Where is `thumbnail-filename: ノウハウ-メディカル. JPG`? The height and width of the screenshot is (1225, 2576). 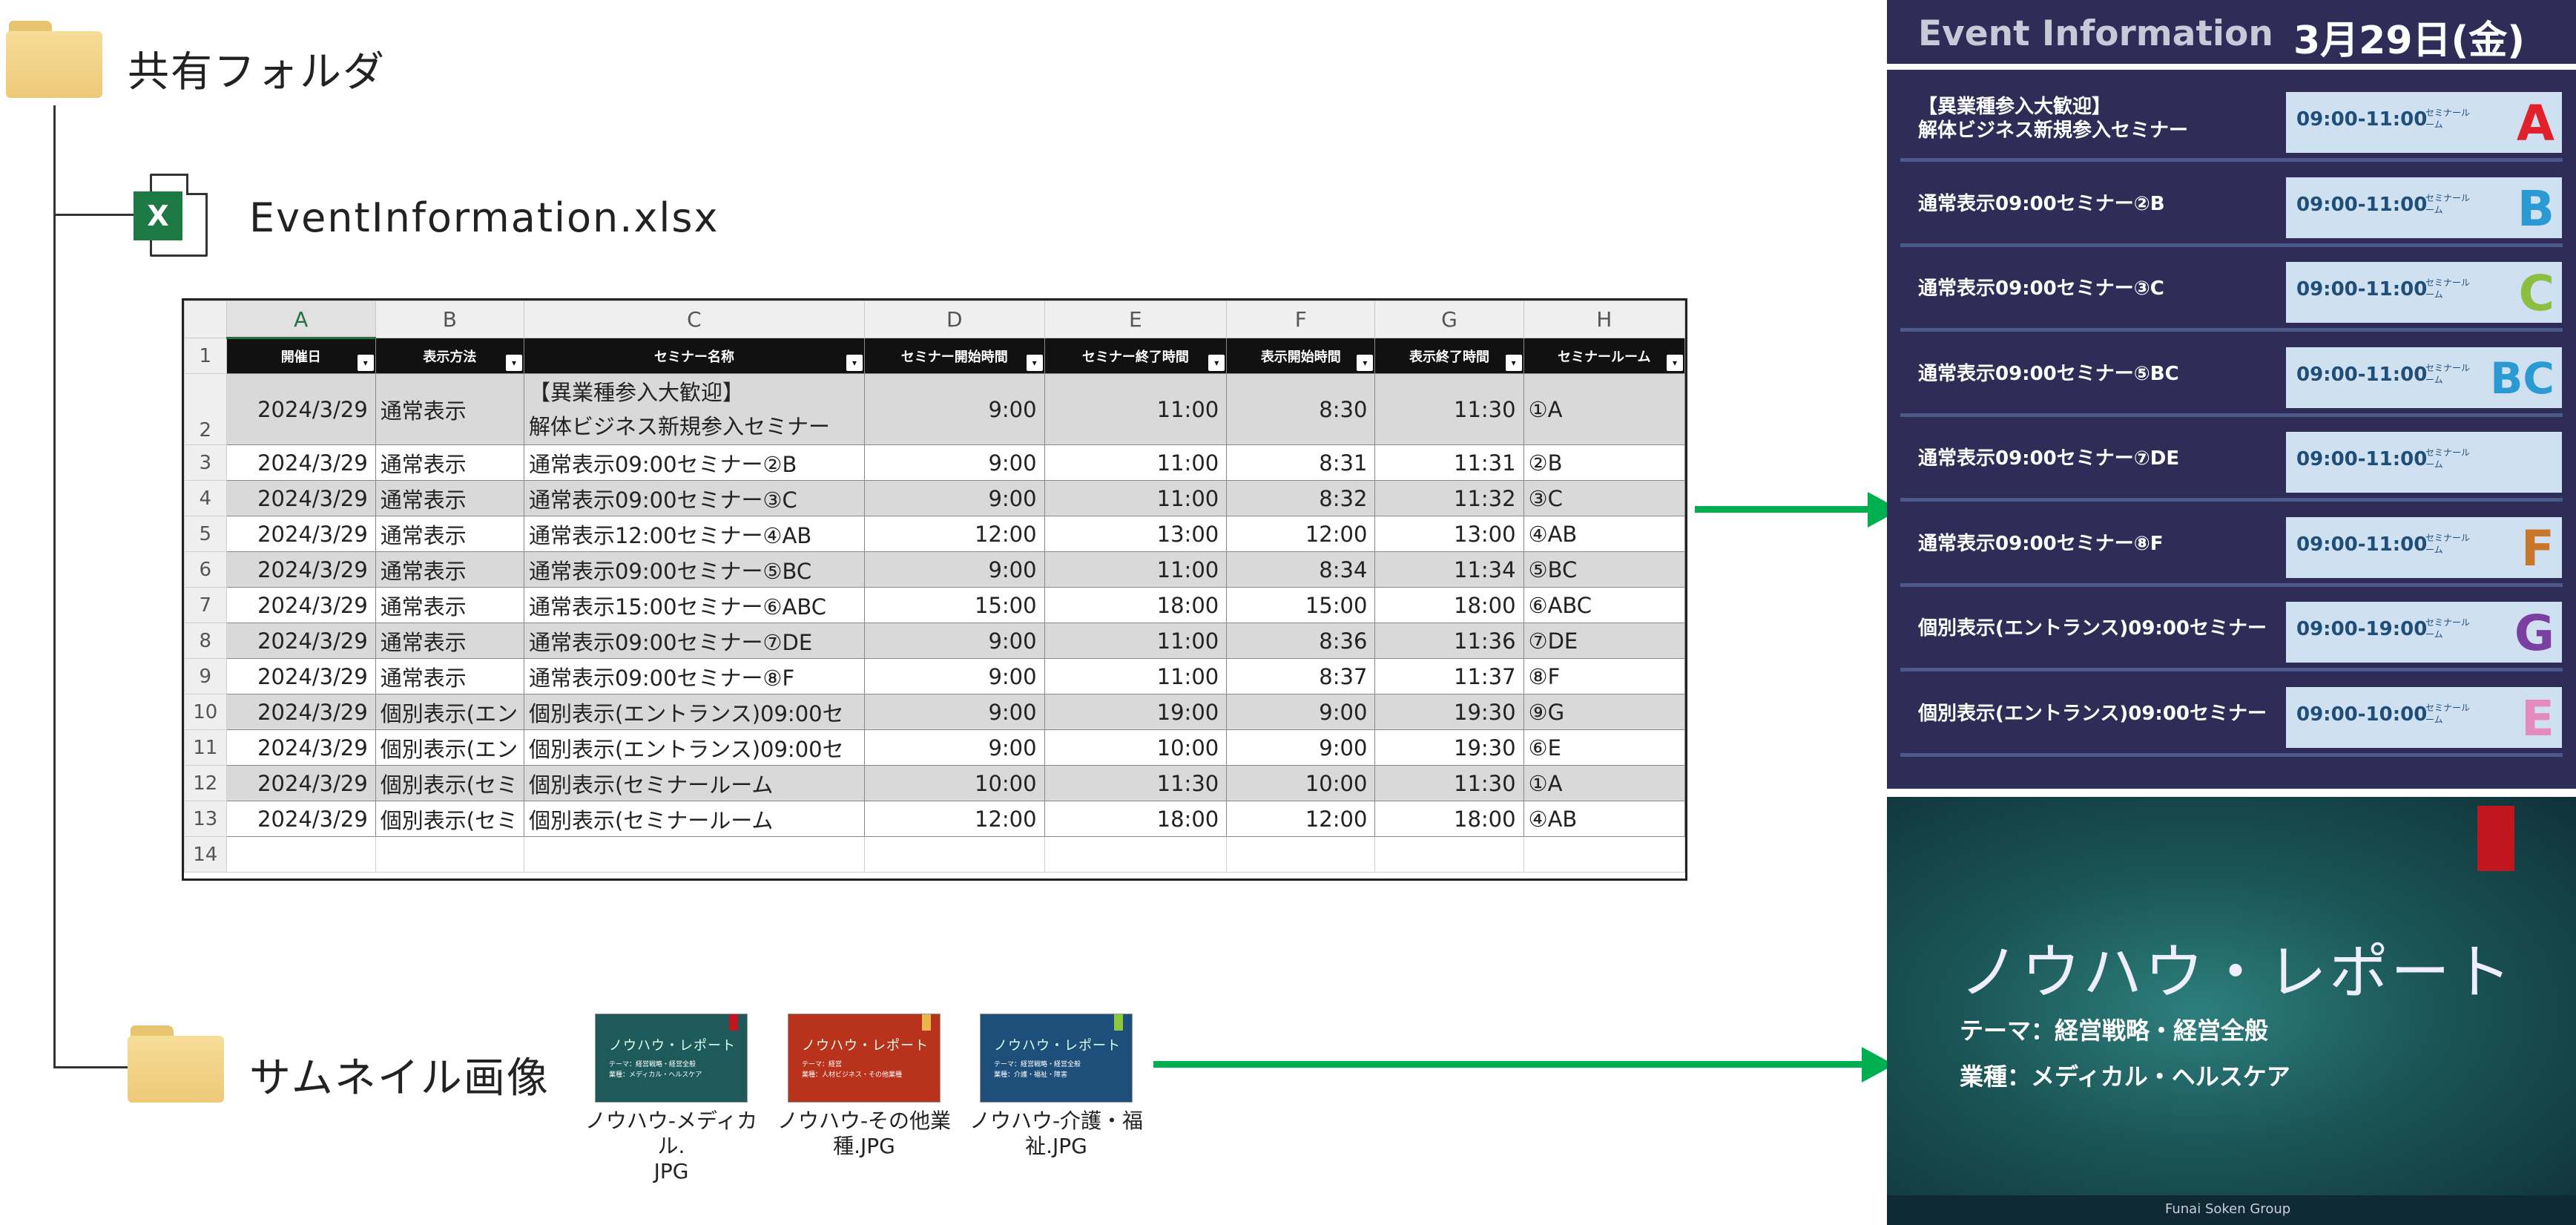
thumbnail-filename: ノウハウ-メディカル. JPG is located at coordinates (671, 1146).